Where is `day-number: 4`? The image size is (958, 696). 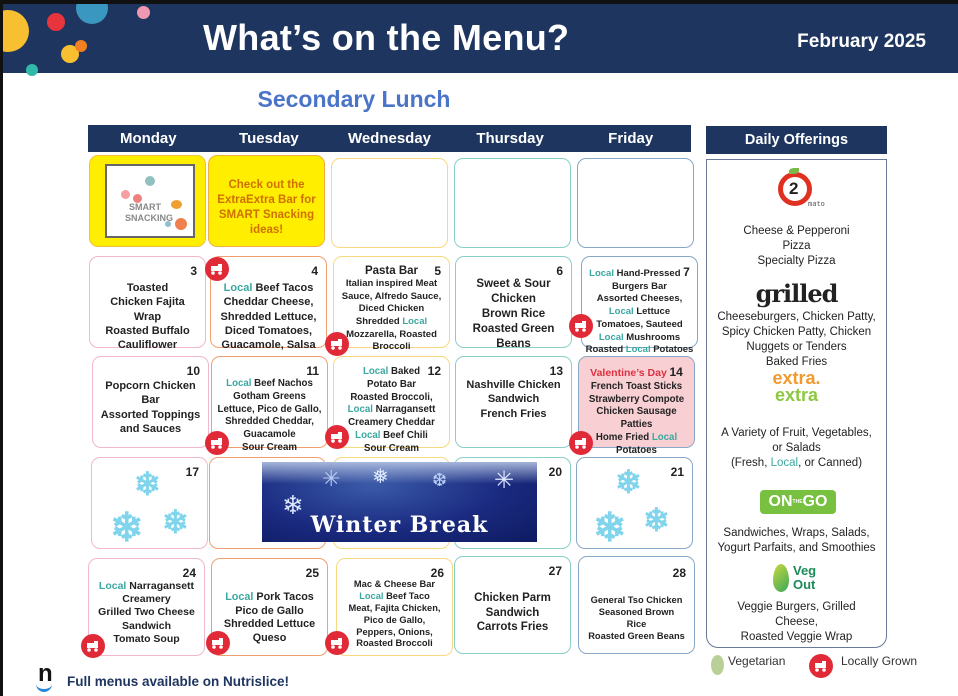
day-number: 4 is located at coordinates (314, 271).